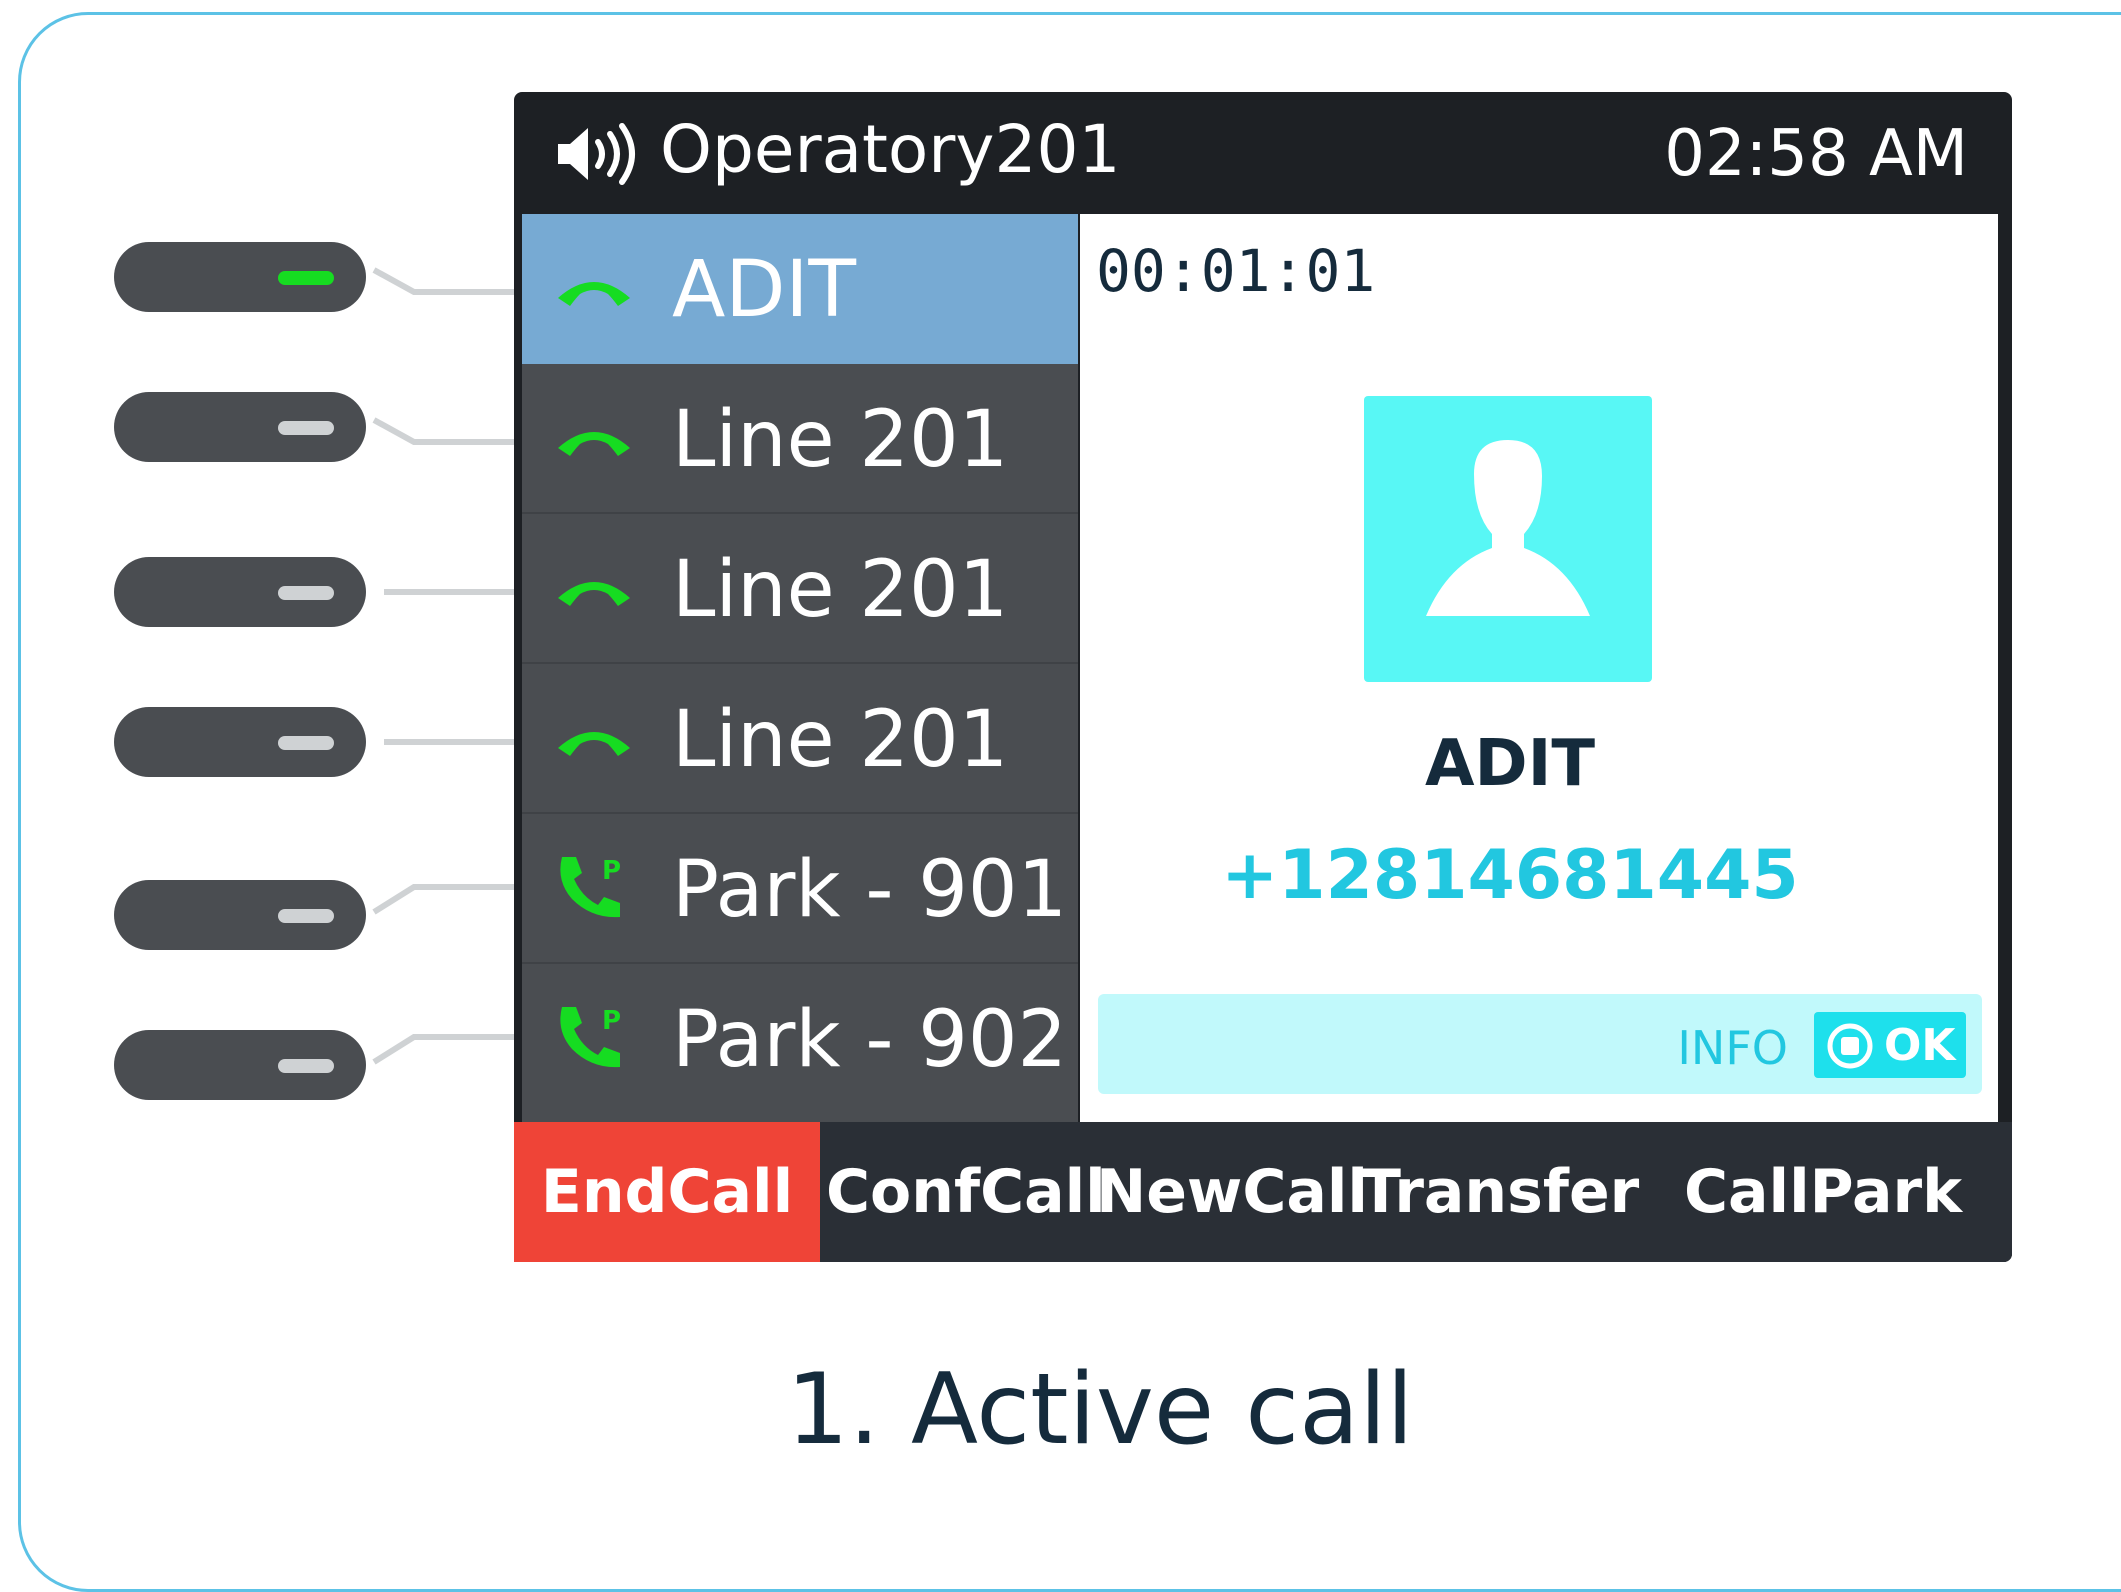 The image size is (2121, 1592). I want to click on person-avatar-icon, so click(1508, 528).